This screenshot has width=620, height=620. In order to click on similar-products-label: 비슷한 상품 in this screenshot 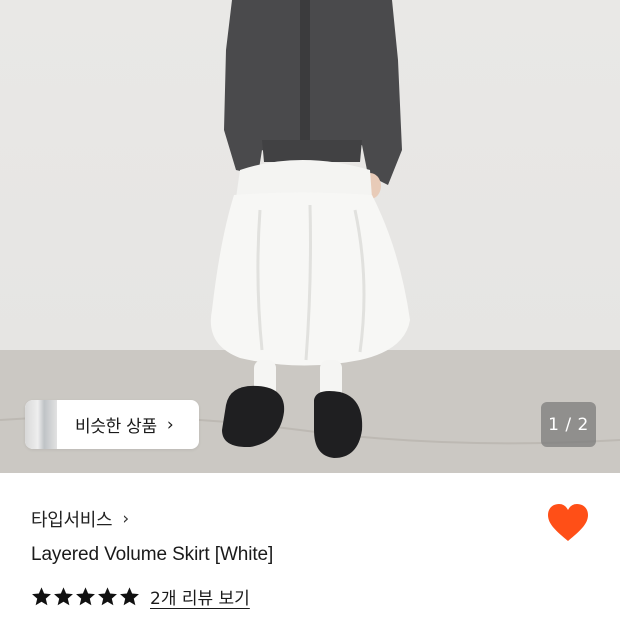, I will do `click(116, 427)`.